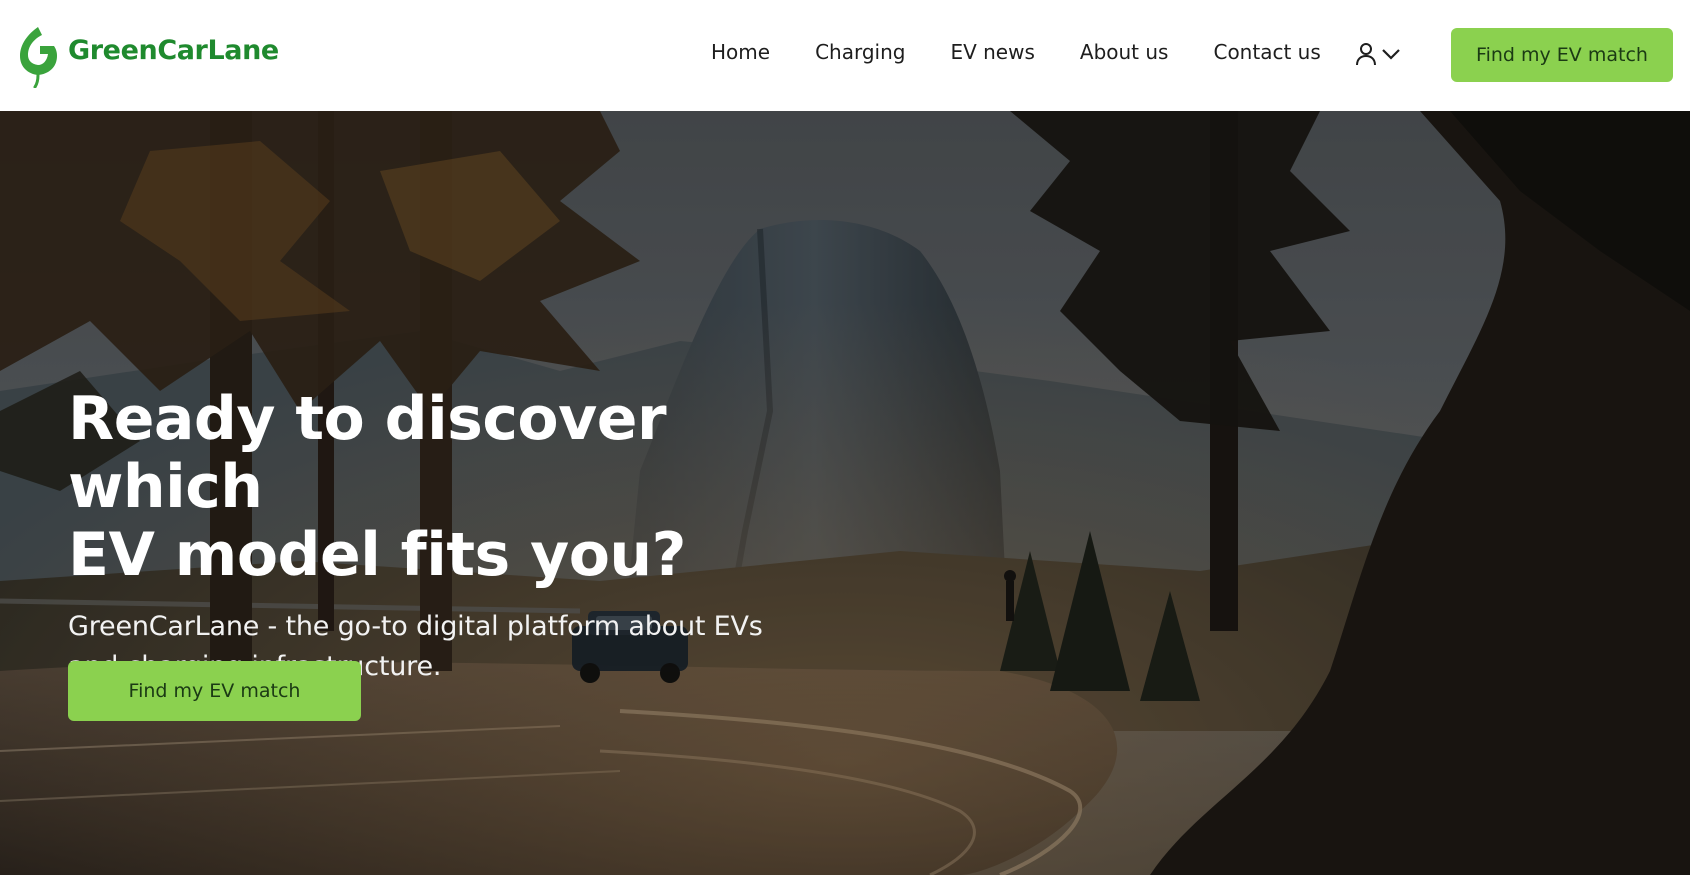 The width and height of the screenshot is (1690, 875). Describe the element at coordinates (1378, 54) in the screenshot. I see `account-menu` at that location.